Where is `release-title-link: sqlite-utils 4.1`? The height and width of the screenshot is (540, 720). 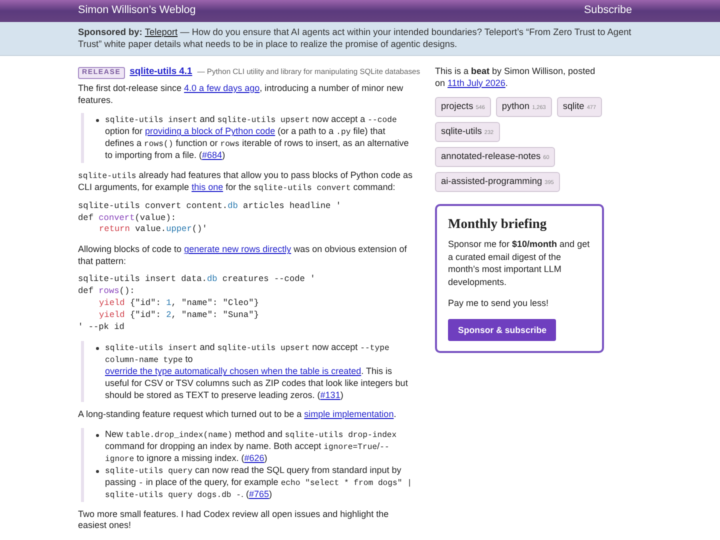 release-title-link: sqlite-utils 4.1 is located at coordinates (161, 71).